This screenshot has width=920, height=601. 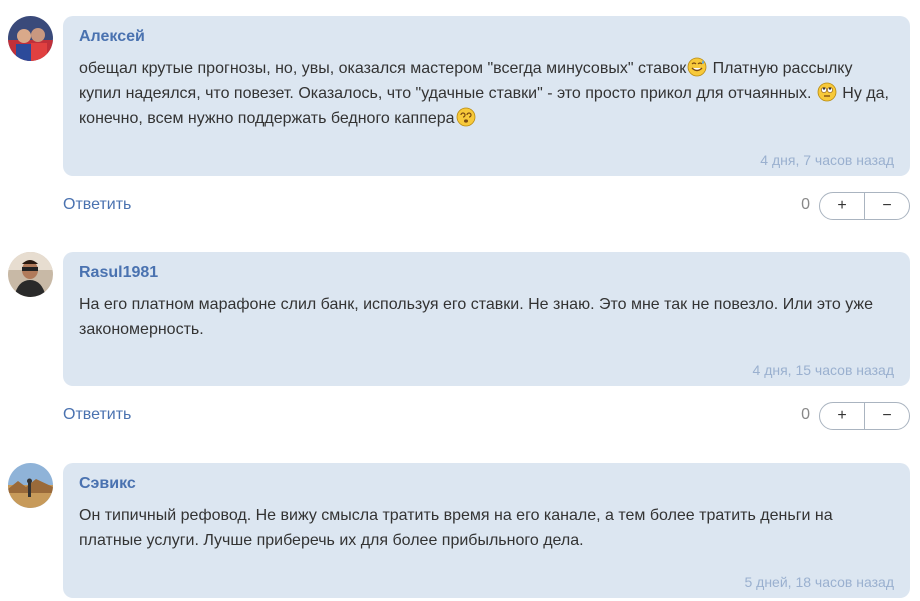 What do you see at coordinates (486, 273) in the screenshot?
I see `comment-author: Rasul1981` at bounding box center [486, 273].